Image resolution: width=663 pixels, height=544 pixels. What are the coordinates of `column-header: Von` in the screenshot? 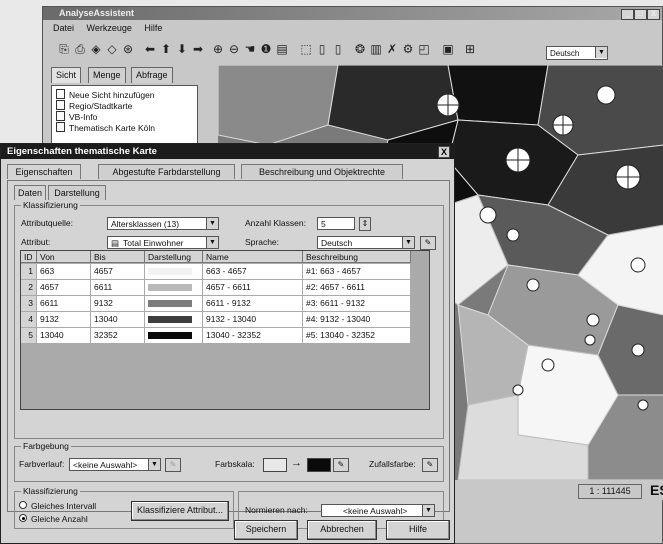 It's located at (64, 257).